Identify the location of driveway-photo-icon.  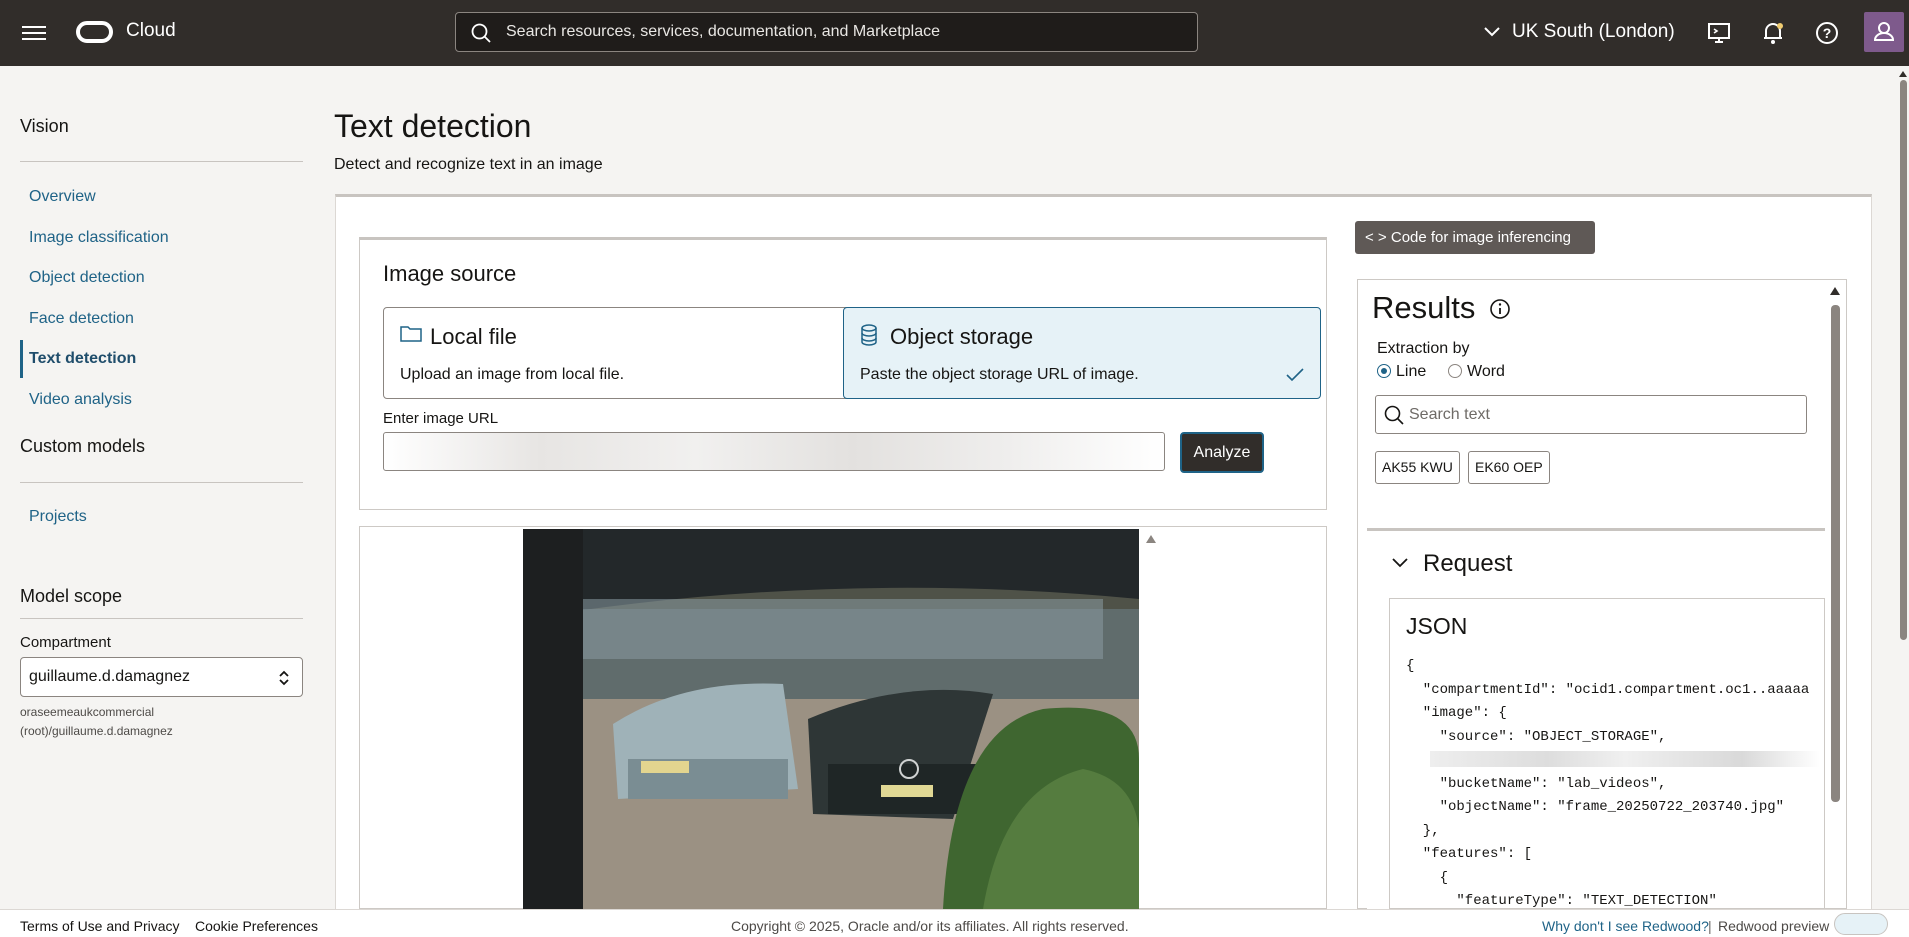
(831, 719).